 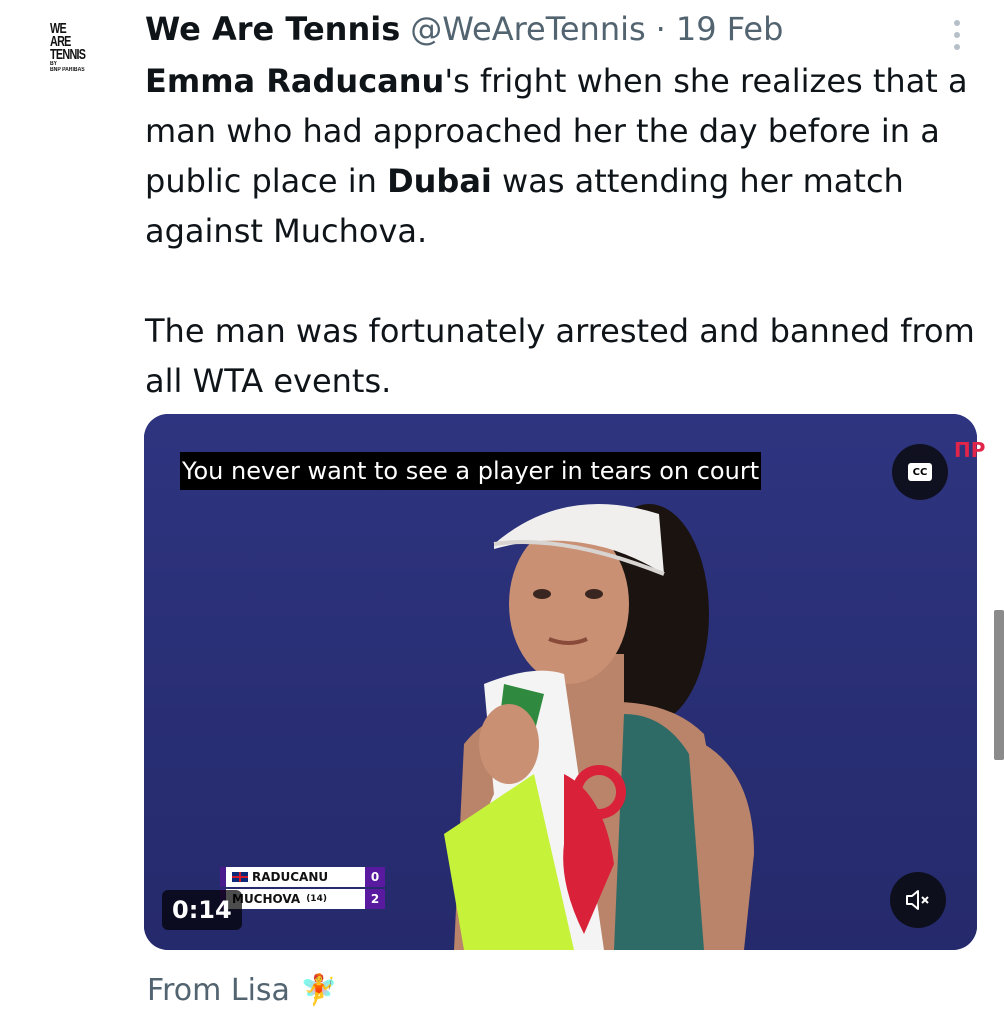 I want to click on scoreboard-row: MUCHOVA (14) 2, so click(x=302, y=899).